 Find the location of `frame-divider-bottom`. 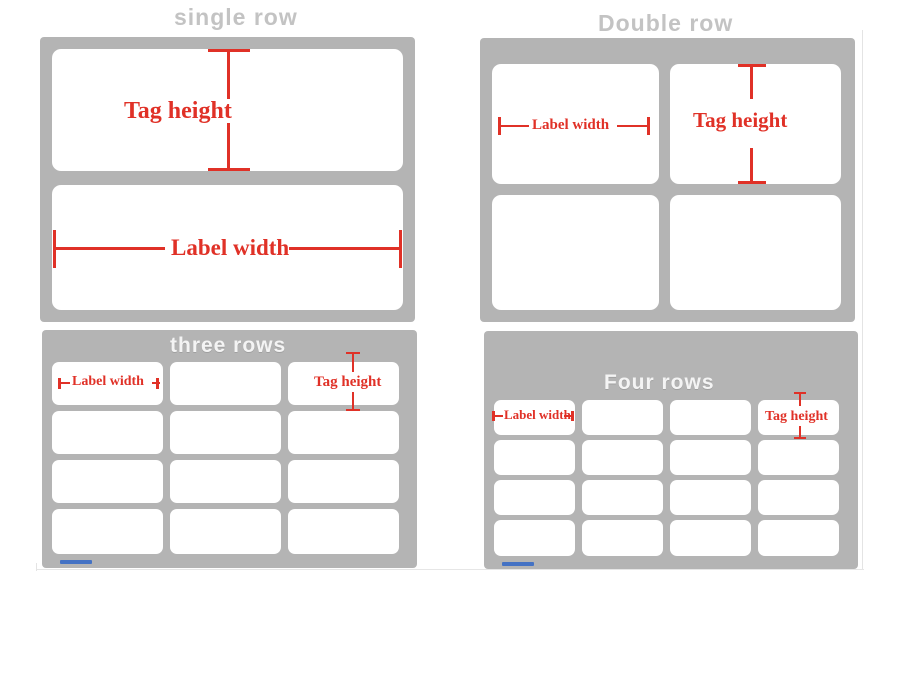

frame-divider-bottom is located at coordinates (450, 569).